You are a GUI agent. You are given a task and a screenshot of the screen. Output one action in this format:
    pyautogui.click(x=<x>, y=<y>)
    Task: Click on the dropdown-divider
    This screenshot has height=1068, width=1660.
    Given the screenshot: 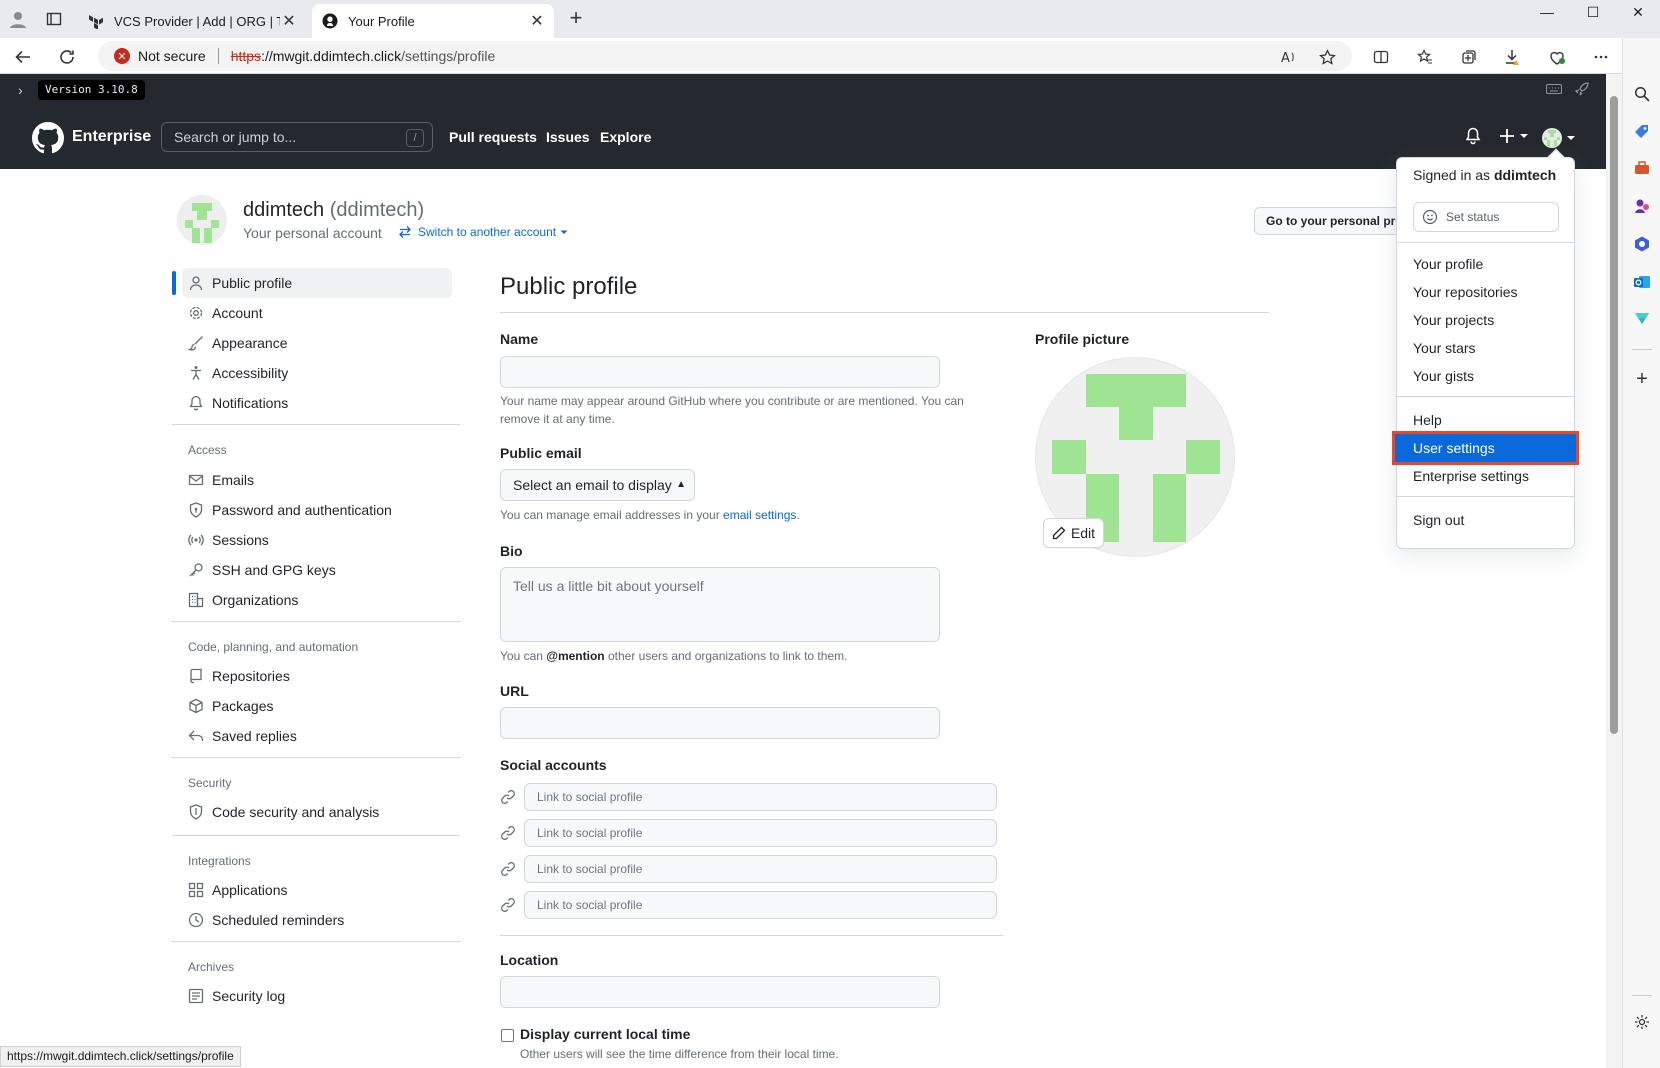 What is the action you would take?
    pyautogui.click(x=1485, y=496)
    